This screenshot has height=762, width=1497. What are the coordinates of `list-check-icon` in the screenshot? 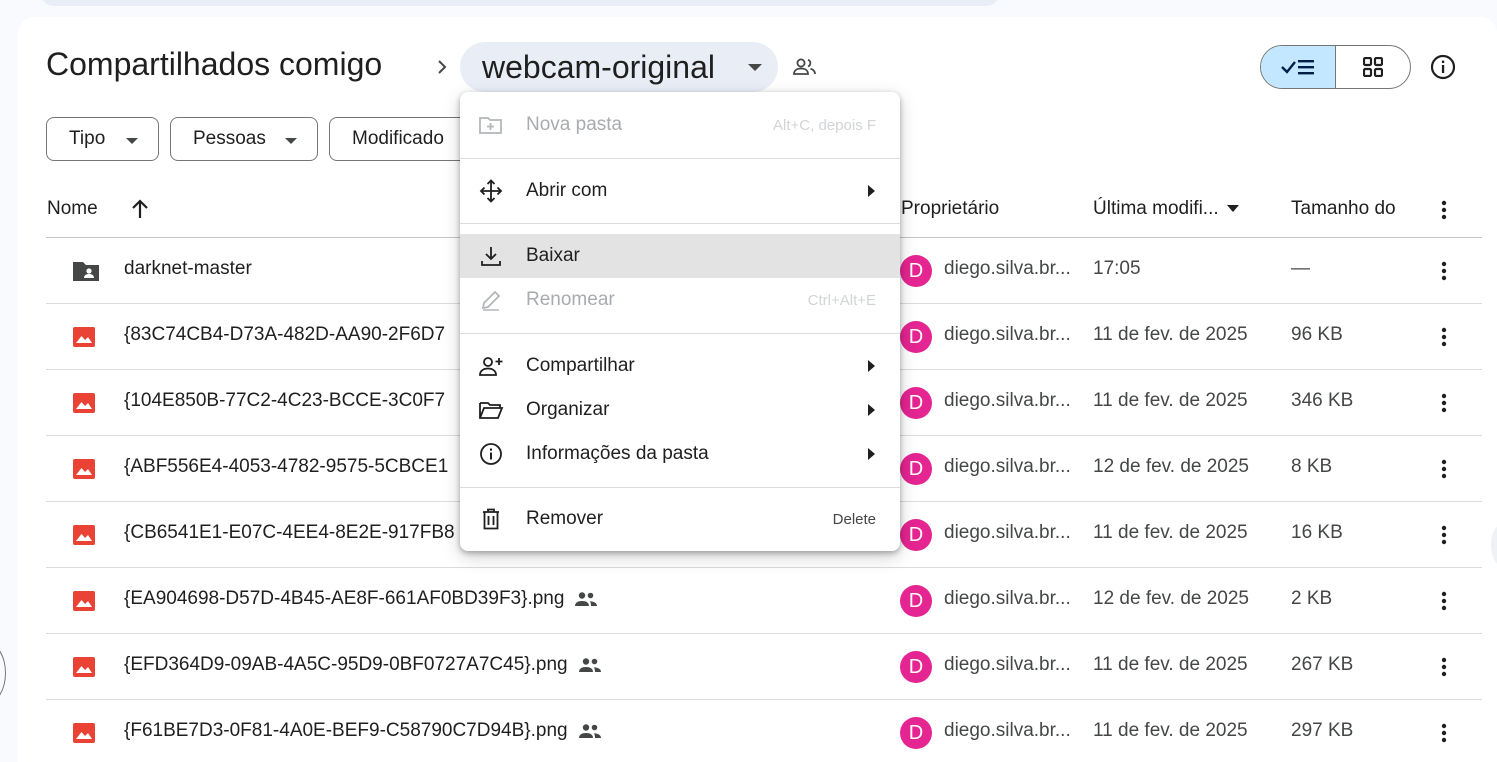 It's located at (1297, 67).